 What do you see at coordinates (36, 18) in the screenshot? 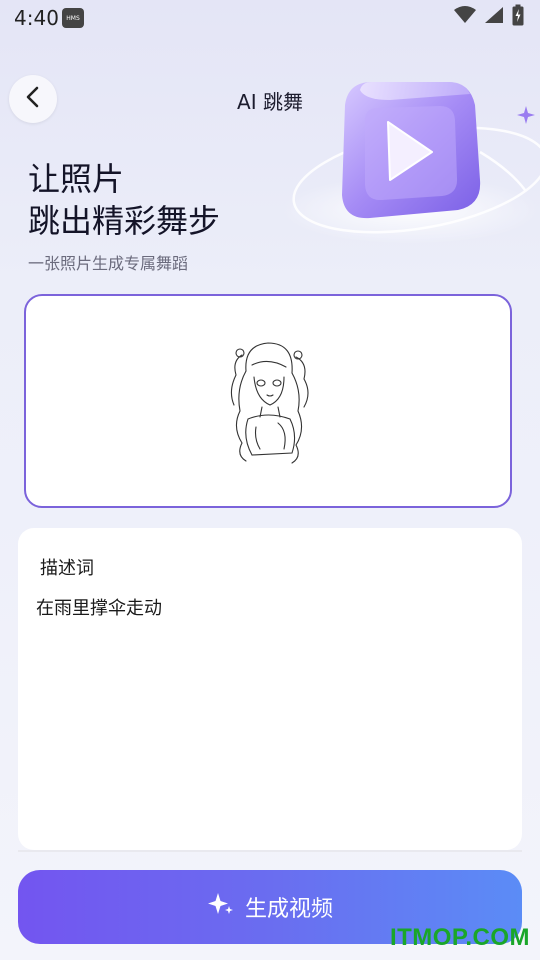
I see `status-time: 4:40` at bounding box center [36, 18].